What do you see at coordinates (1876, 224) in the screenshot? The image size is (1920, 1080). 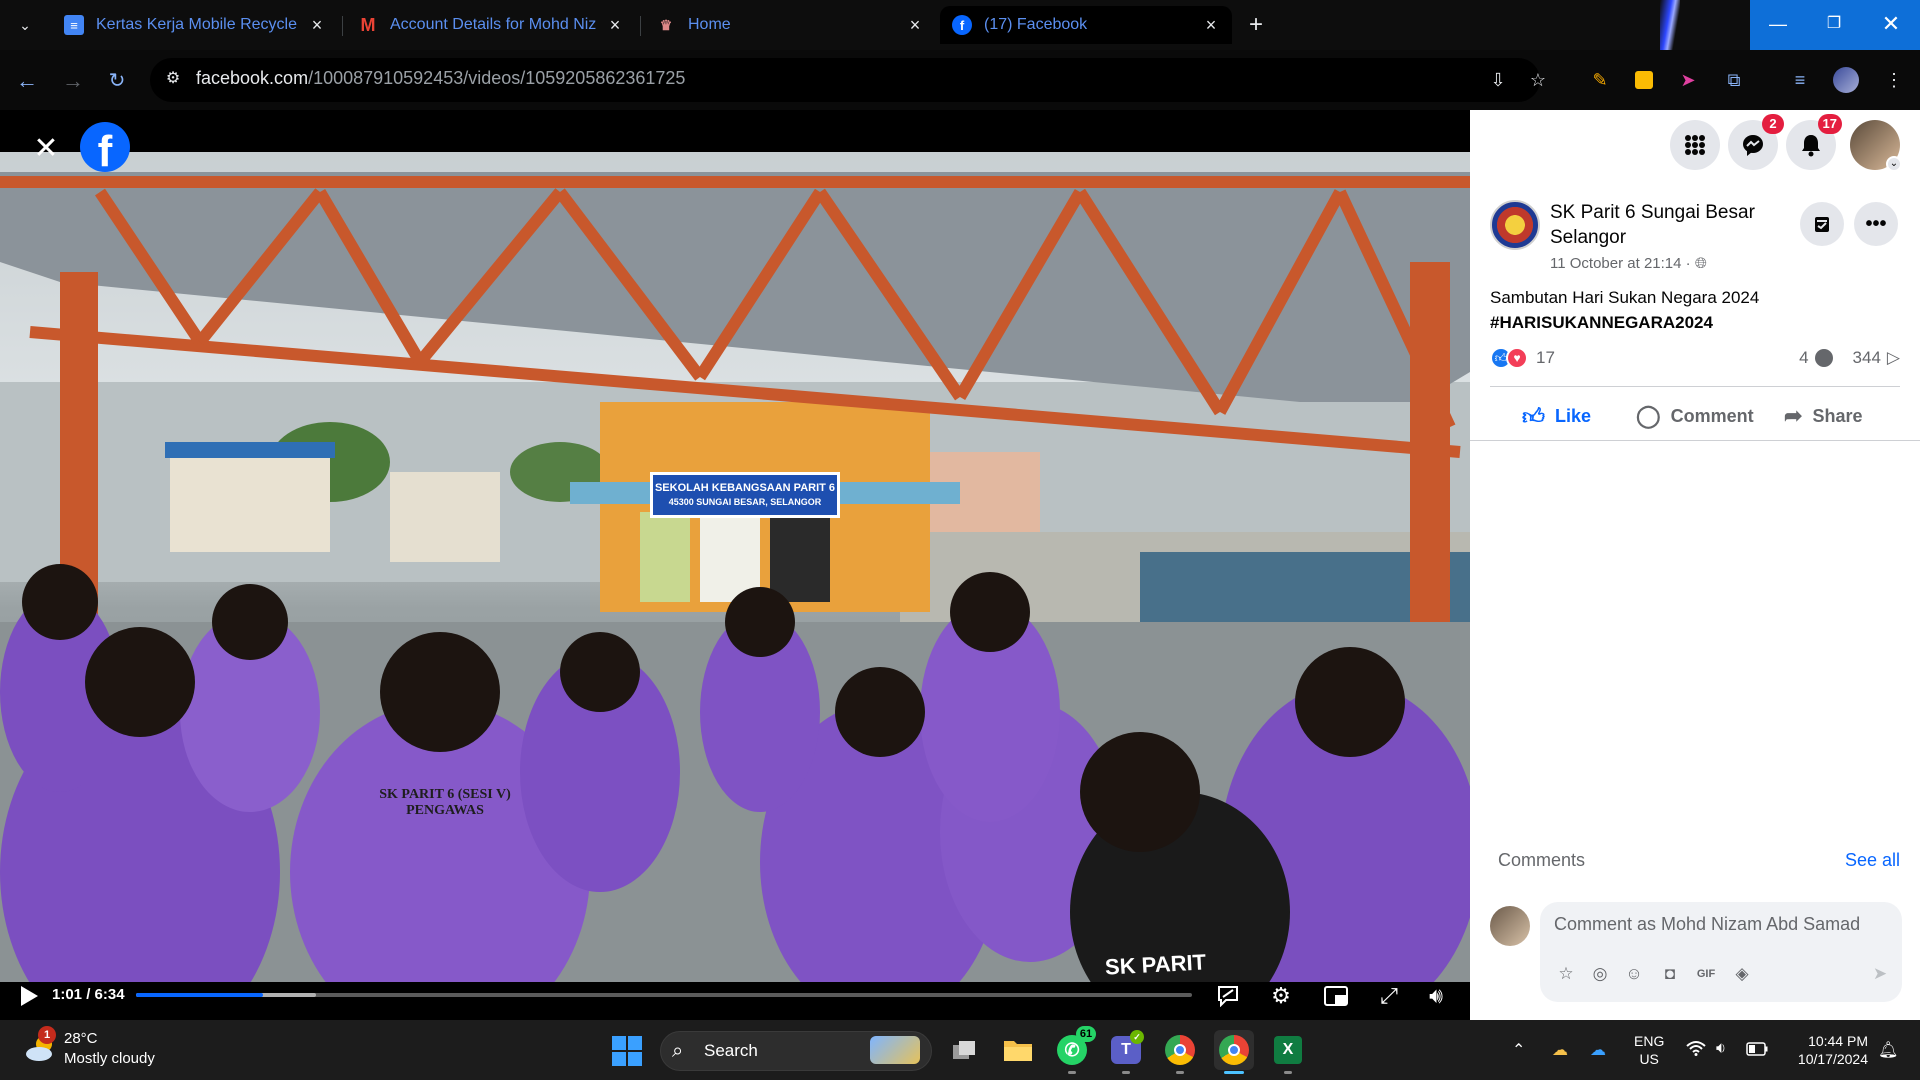 I see `more-options-icon: •••` at bounding box center [1876, 224].